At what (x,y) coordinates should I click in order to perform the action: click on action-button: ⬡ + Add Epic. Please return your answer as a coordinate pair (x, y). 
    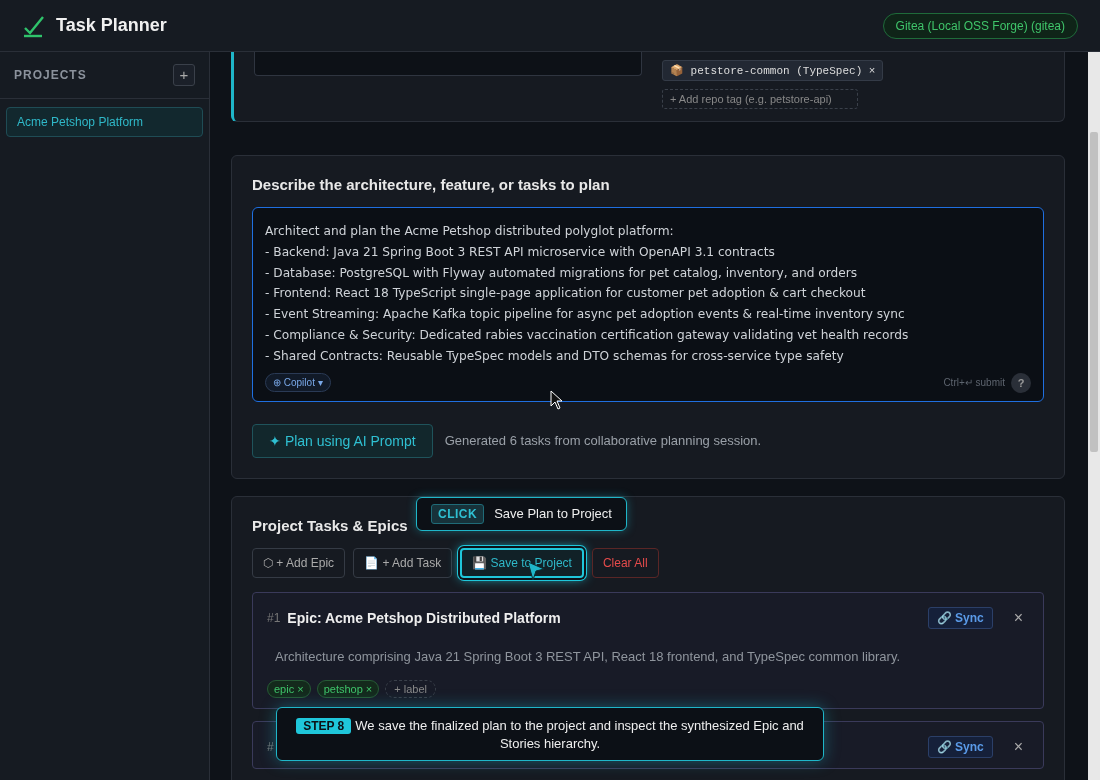
    Looking at the image, I should click on (299, 562).